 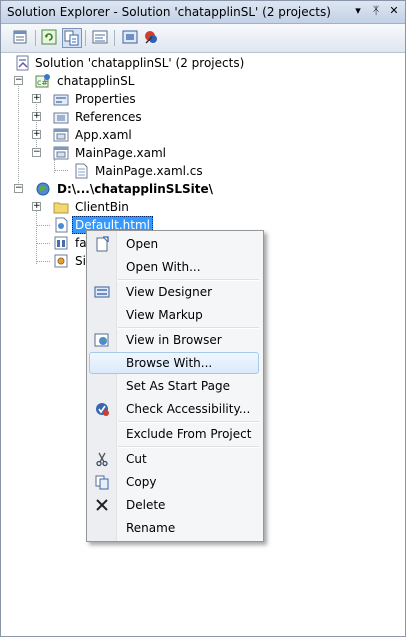 I want to click on show-all-files-icon, so click(x=71, y=38).